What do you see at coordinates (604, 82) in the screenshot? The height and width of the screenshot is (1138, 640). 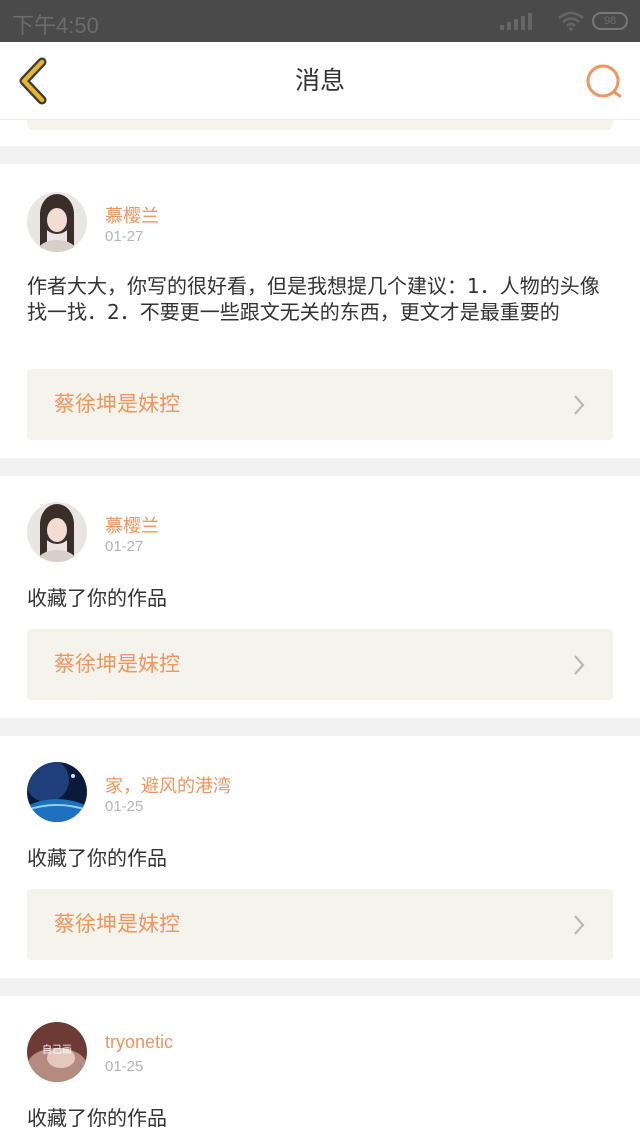 I see `search-icon` at bounding box center [604, 82].